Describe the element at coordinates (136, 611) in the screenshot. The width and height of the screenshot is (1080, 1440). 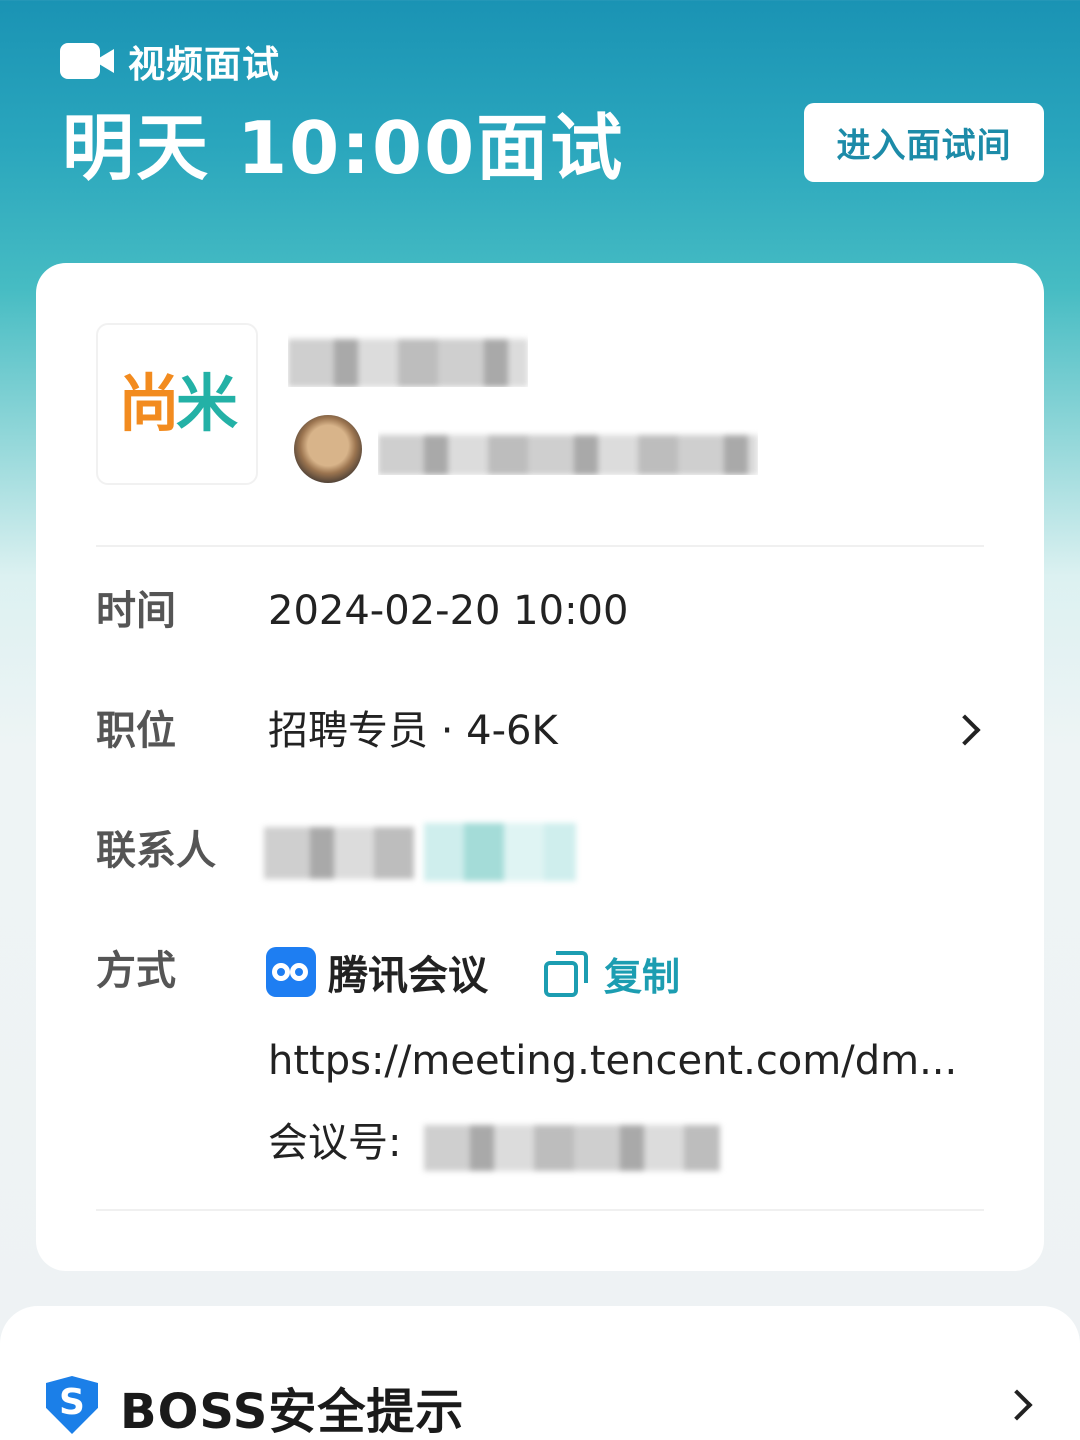
I see `time-label: 时间` at that location.